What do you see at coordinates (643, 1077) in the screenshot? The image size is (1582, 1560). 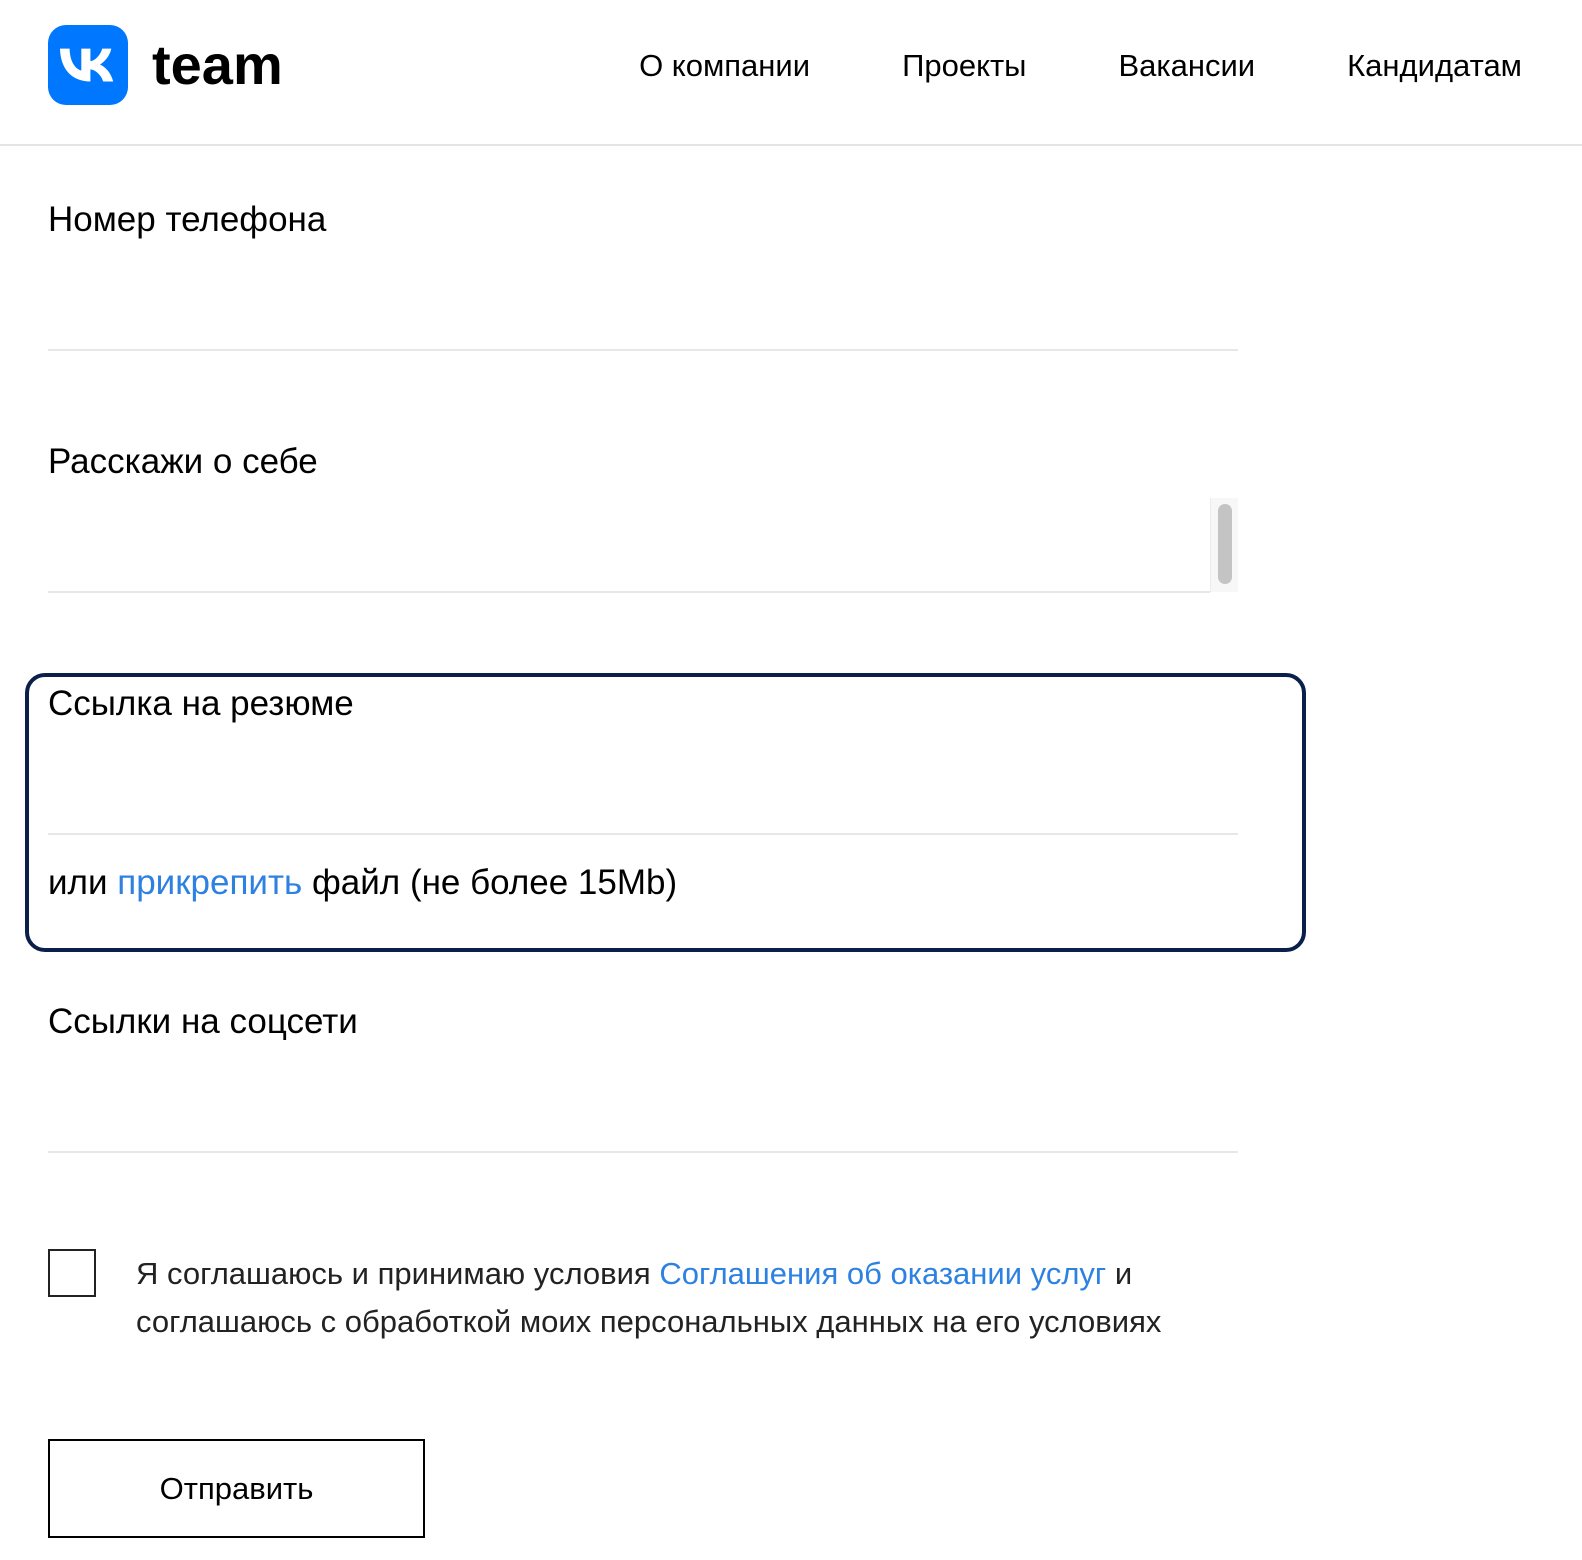 I see `social-field: Ссылки на соцсети` at bounding box center [643, 1077].